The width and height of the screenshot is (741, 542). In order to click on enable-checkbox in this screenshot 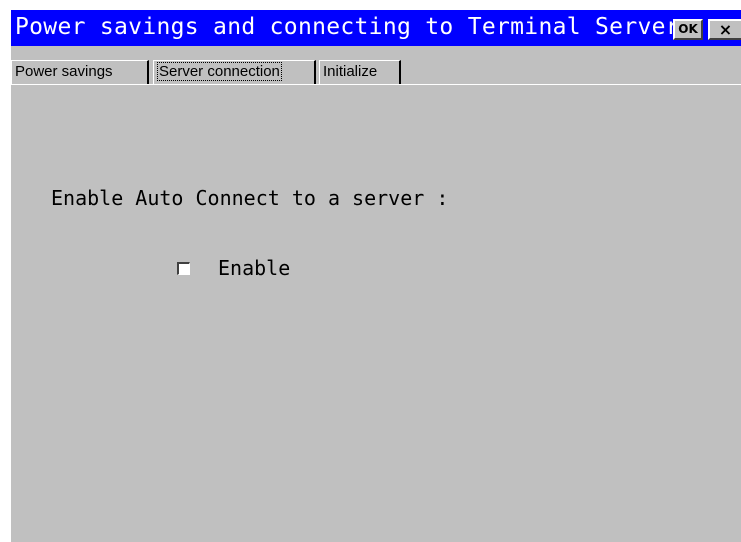, I will do `click(183, 268)`.